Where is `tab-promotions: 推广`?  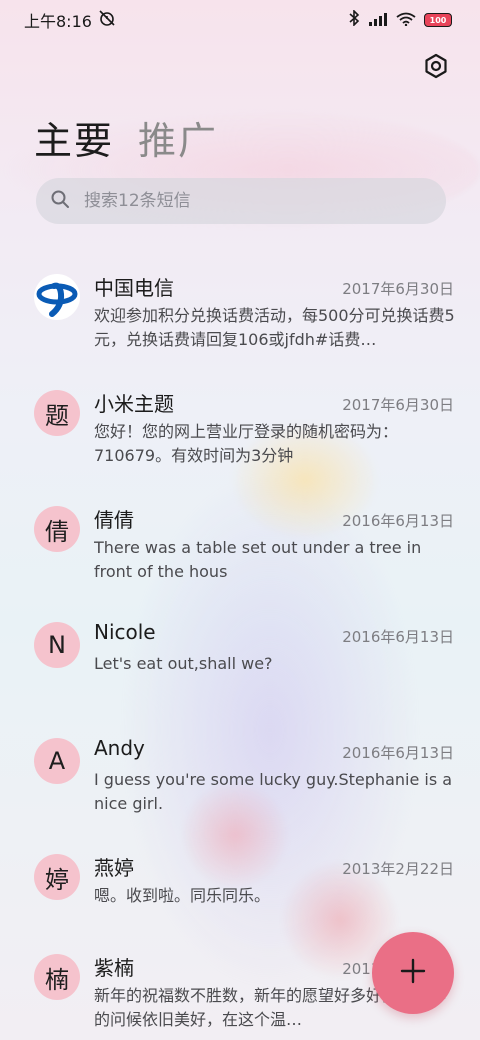 tab-promotions: 推广 is located at coordinates (178, 137).